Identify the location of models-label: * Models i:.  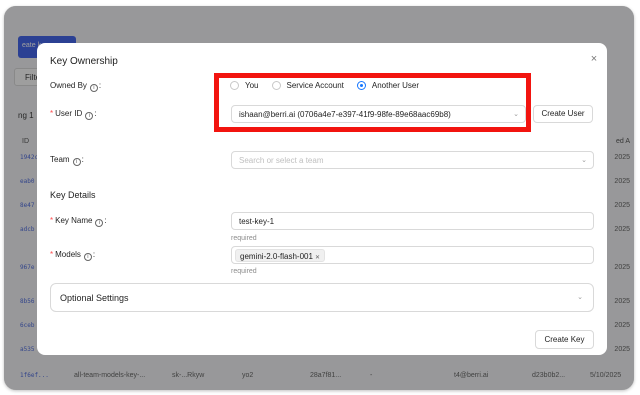
(73, 255).